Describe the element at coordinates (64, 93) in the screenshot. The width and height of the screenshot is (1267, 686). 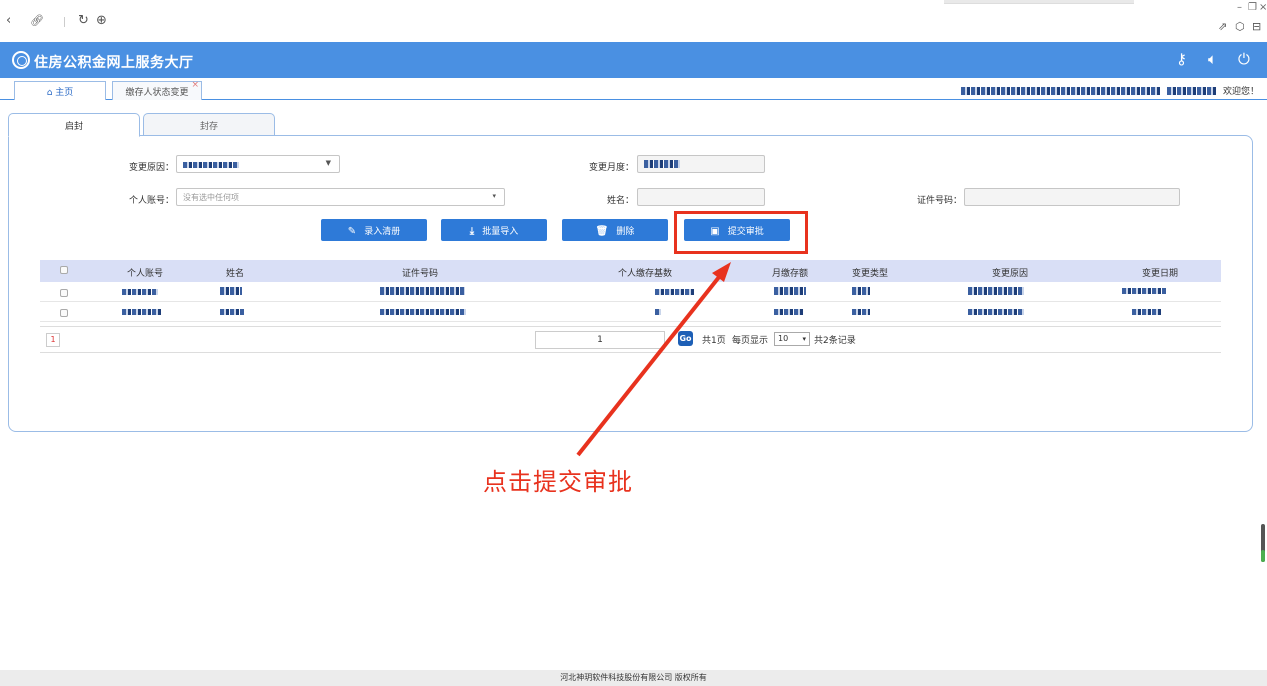
I see `tab-home-label: 主页` at that location.